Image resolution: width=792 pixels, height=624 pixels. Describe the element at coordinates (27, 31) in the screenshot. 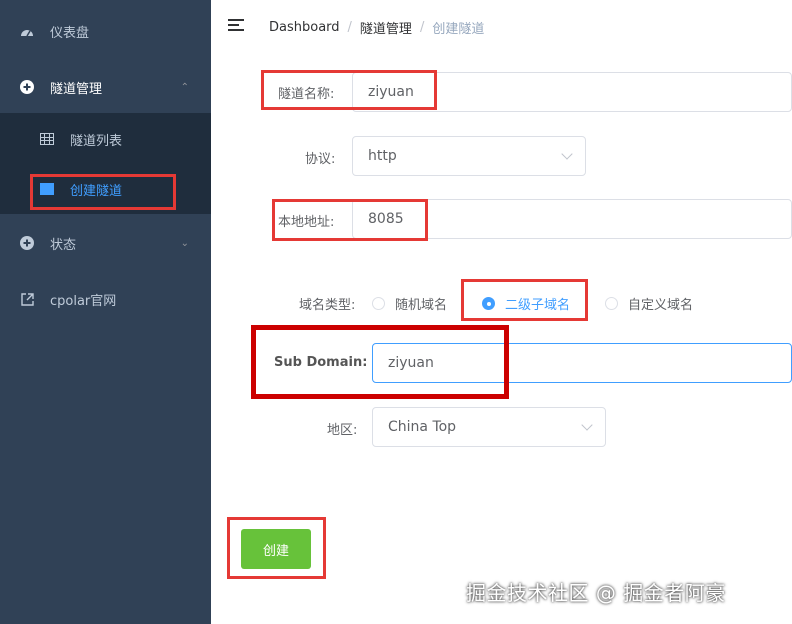

I see `dashboard-icon` at that location.